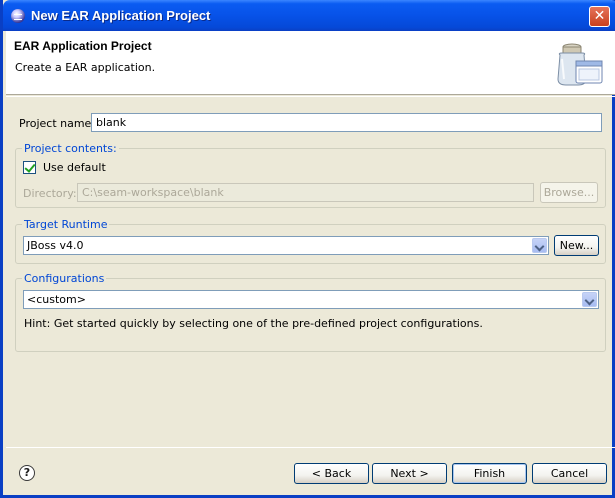 This screenshot has height=498, width=615. What do you see at coordinates (50, 193) in the screenshot?
I see `directory-label: Directory:` at bounding box center [50, 193].